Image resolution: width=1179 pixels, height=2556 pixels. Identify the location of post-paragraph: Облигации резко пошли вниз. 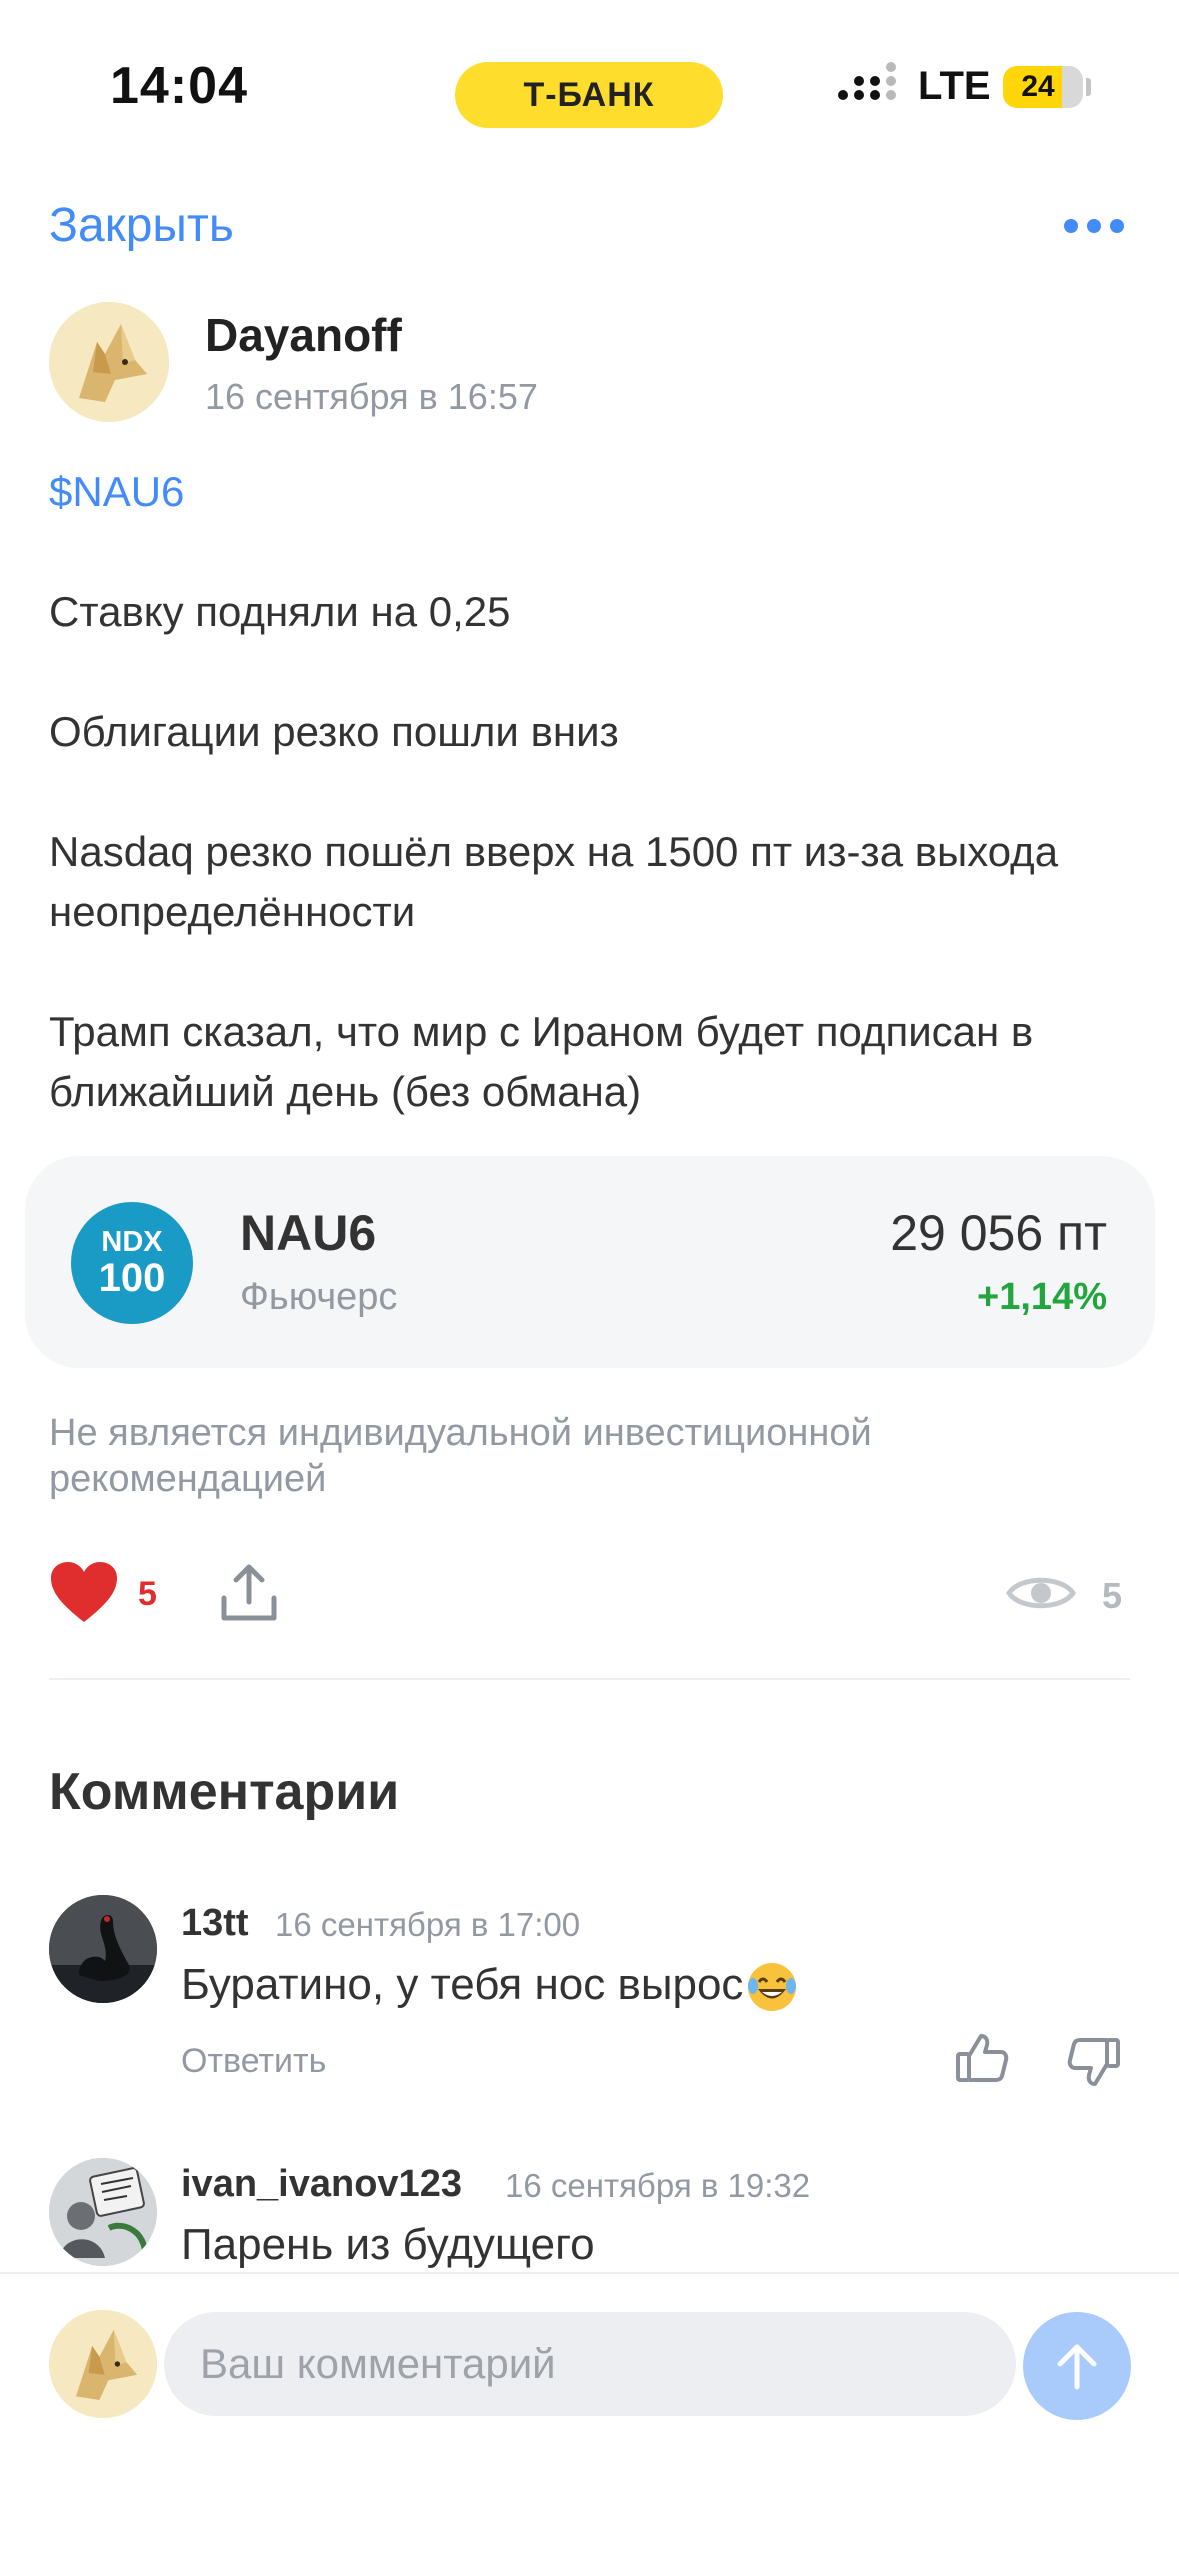
(334, 731).